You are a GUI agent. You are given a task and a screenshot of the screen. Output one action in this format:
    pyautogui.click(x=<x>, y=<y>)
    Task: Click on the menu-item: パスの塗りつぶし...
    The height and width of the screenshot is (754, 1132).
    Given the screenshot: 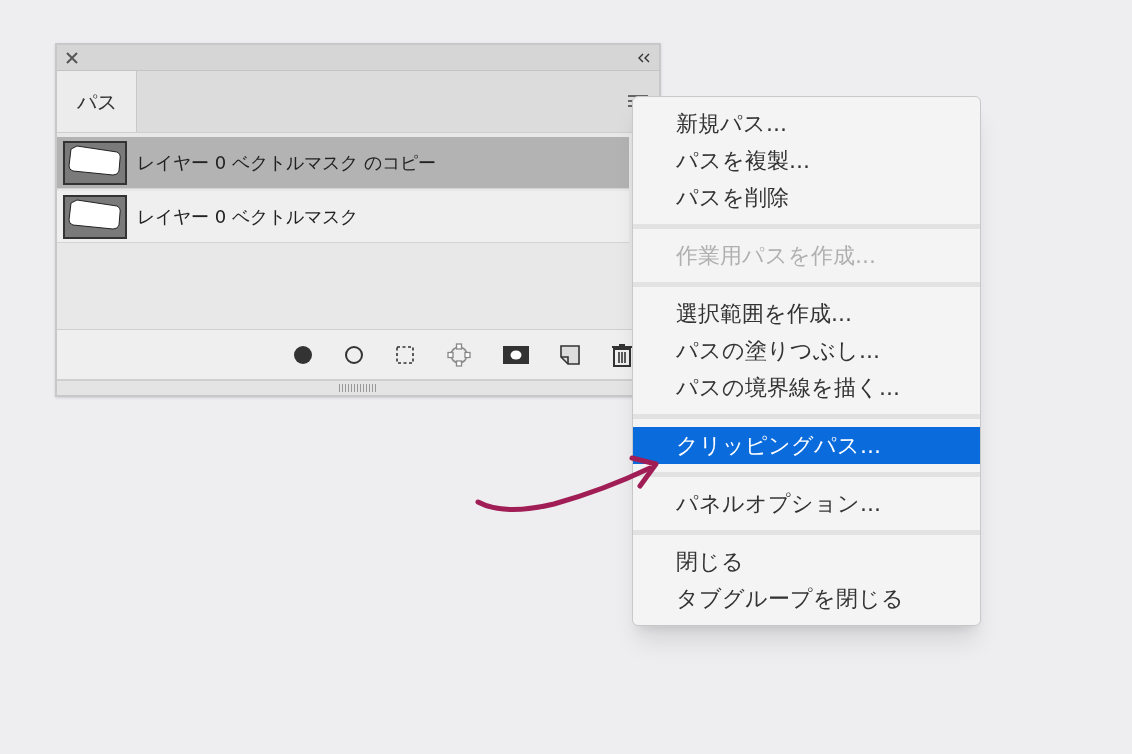 What is the action you would take?
    pyautogui.click(x=806, y=350)
    